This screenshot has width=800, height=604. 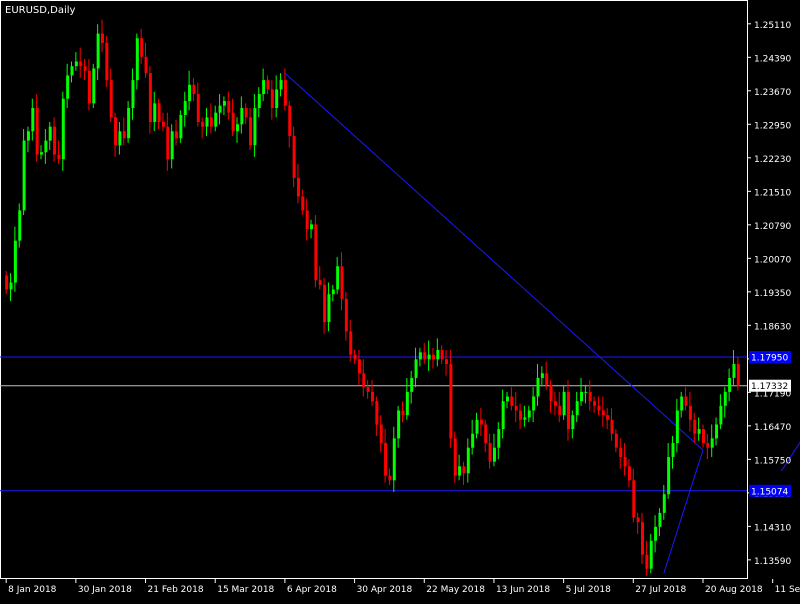 What do you see at coordinates (660, 590) in the screenshot?
I see `x-tick-label: 27 Jul 2018` at bounding box center [660, 590].